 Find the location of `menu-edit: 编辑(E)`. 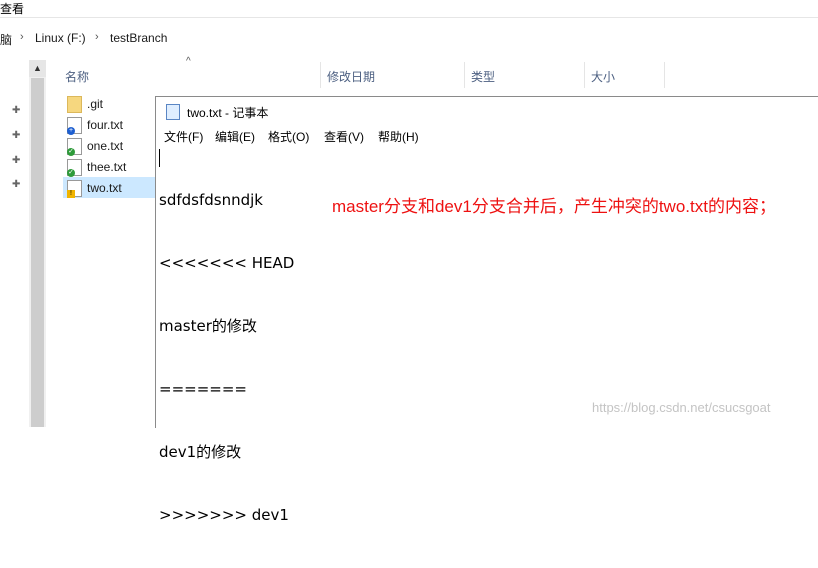

menu-edit: 编辑(E) is located at coordinates (235, 136).